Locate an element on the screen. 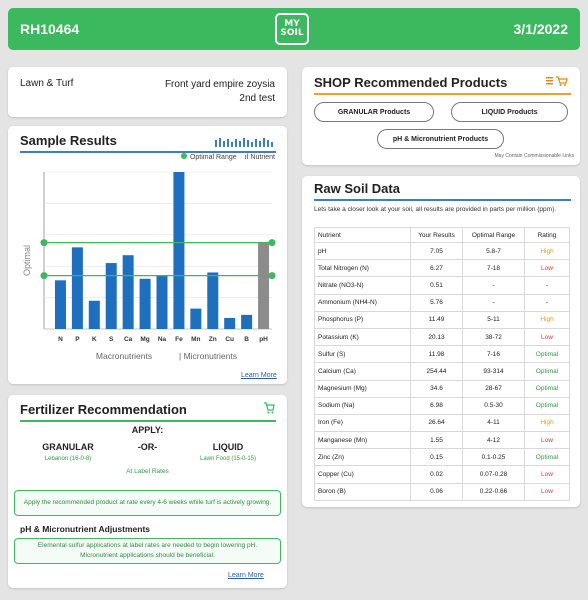 The height and width of the screenshot is (600, 588). liquid-products-button: LIQUID Products is located at coordinates (509, 112).